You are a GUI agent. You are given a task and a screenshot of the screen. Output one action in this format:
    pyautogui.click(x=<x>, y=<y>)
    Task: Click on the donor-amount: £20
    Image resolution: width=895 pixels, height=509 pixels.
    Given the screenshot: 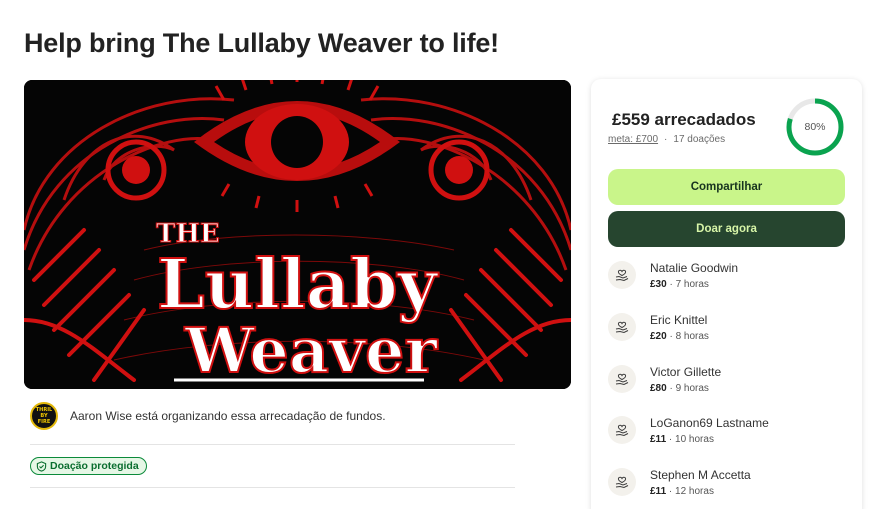 What is the action you would take?
    pyautogui.click(x=658, y=336)
    